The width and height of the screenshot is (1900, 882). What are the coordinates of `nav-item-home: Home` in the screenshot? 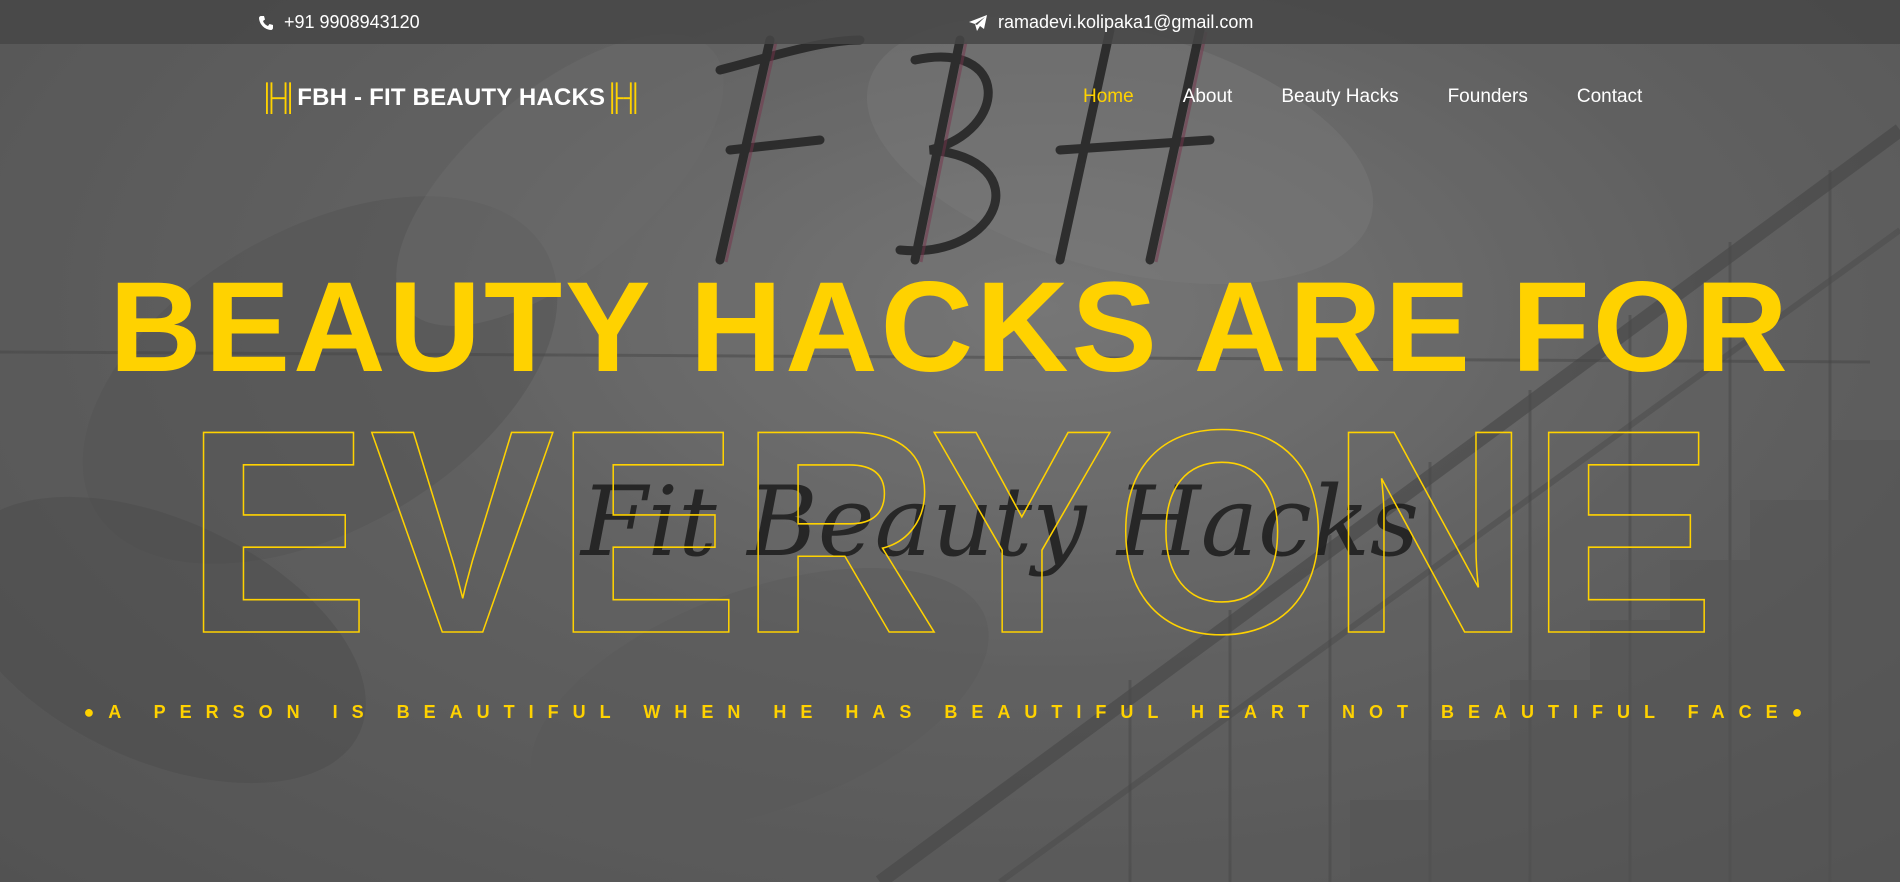 It's located at (1108, 97).